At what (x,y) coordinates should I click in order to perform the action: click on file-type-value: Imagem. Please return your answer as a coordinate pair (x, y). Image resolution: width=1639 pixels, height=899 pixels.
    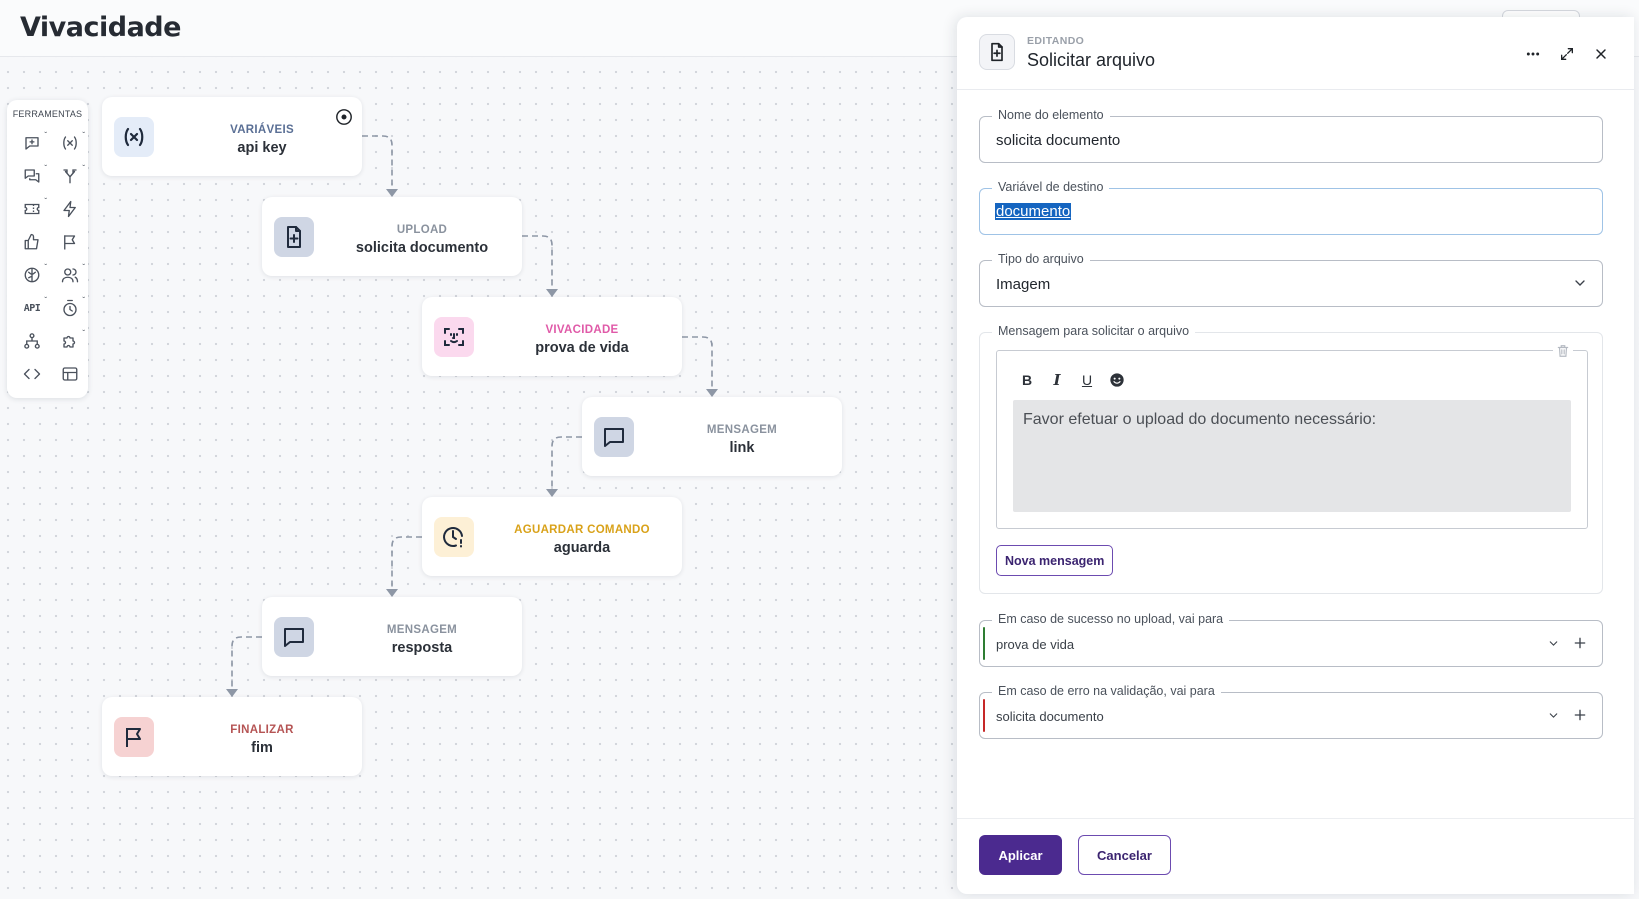
    Looking at the image, I should click on (1023, 284).